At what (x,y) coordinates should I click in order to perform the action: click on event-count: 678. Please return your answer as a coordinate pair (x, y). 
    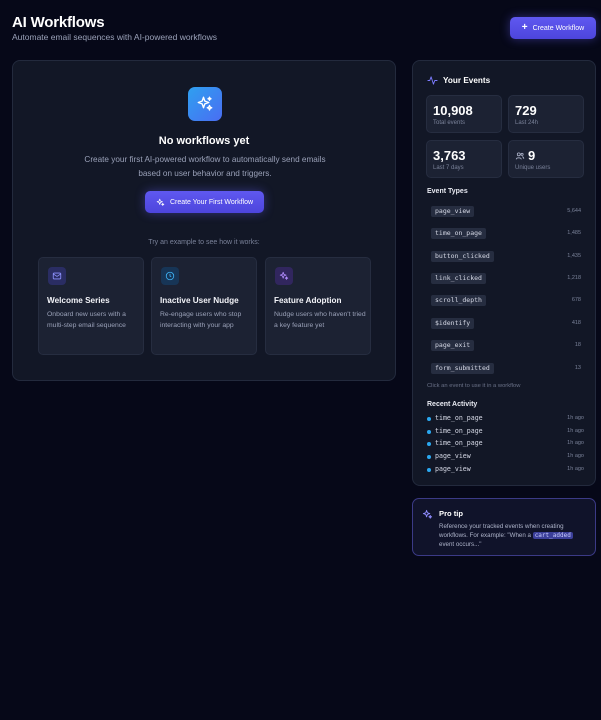
    Looking at the image, I should click on (576, 300).